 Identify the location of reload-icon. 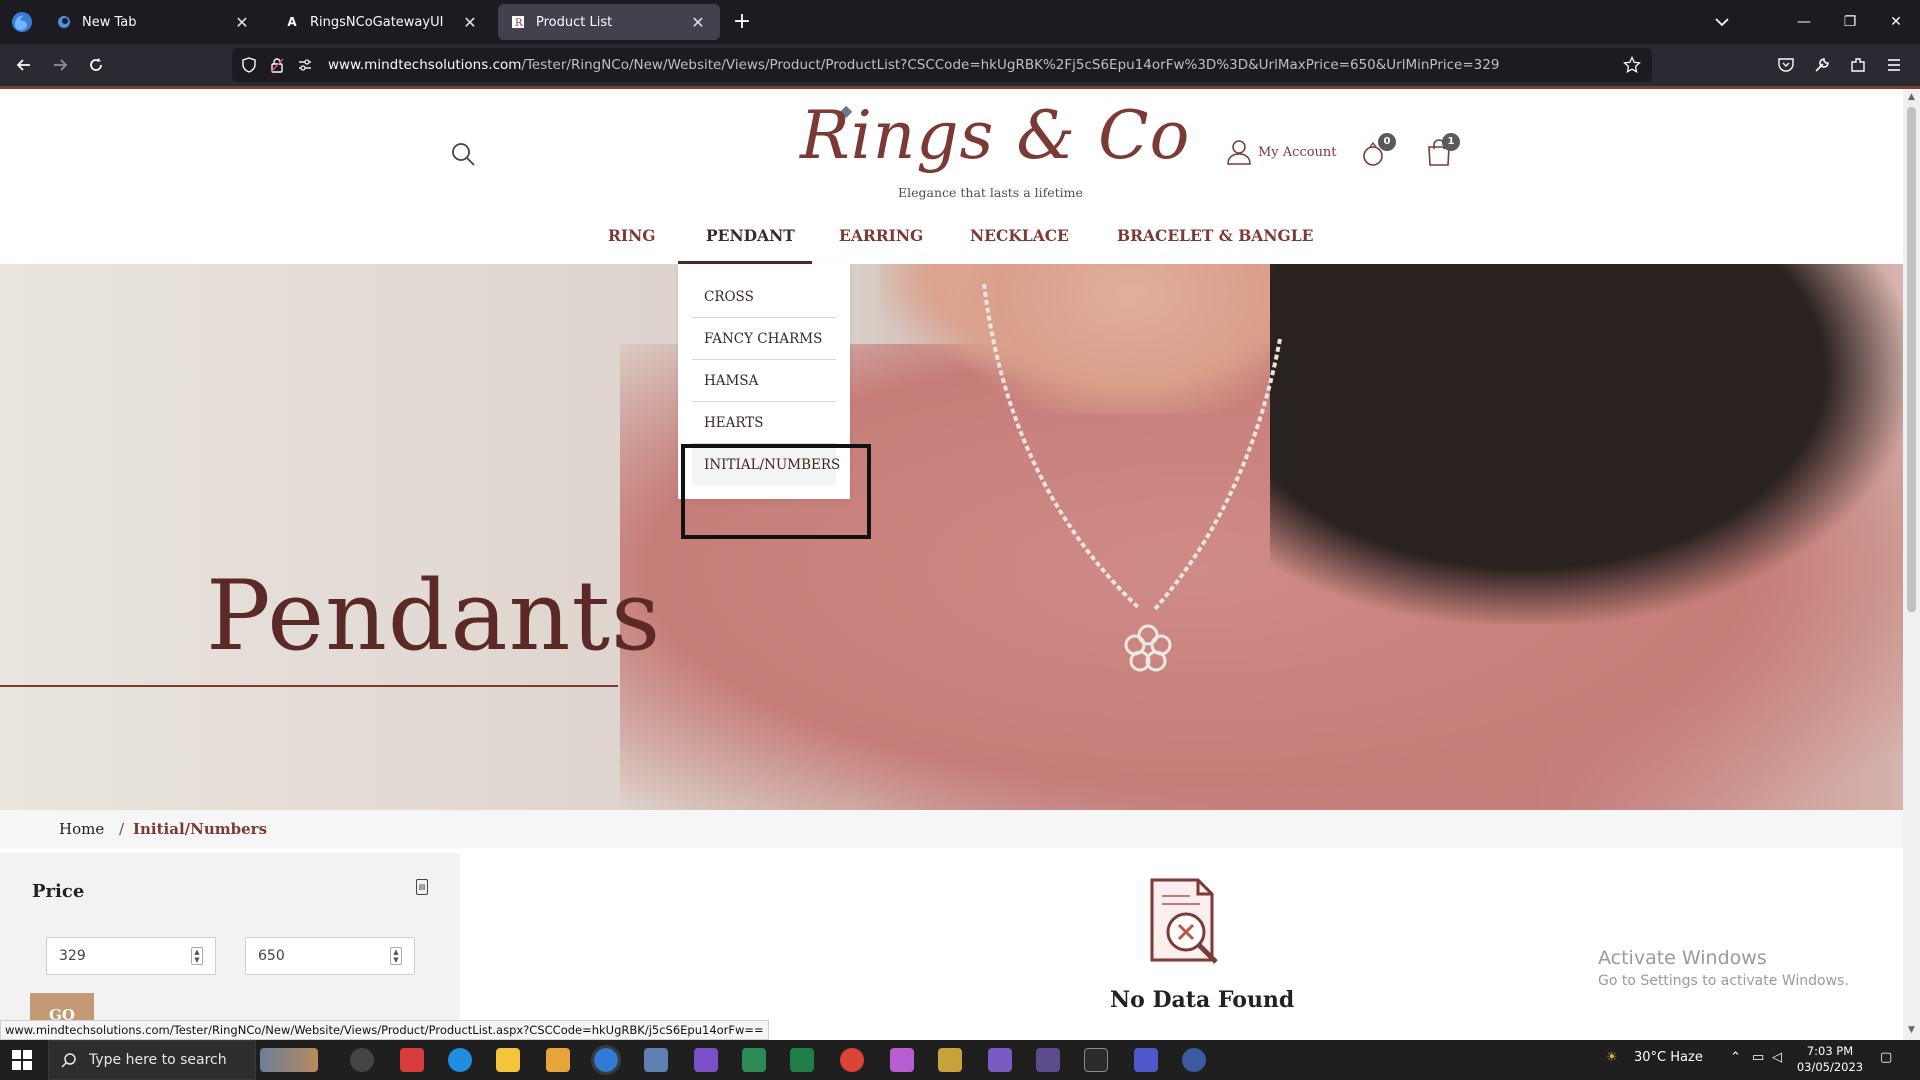
(96, 65).